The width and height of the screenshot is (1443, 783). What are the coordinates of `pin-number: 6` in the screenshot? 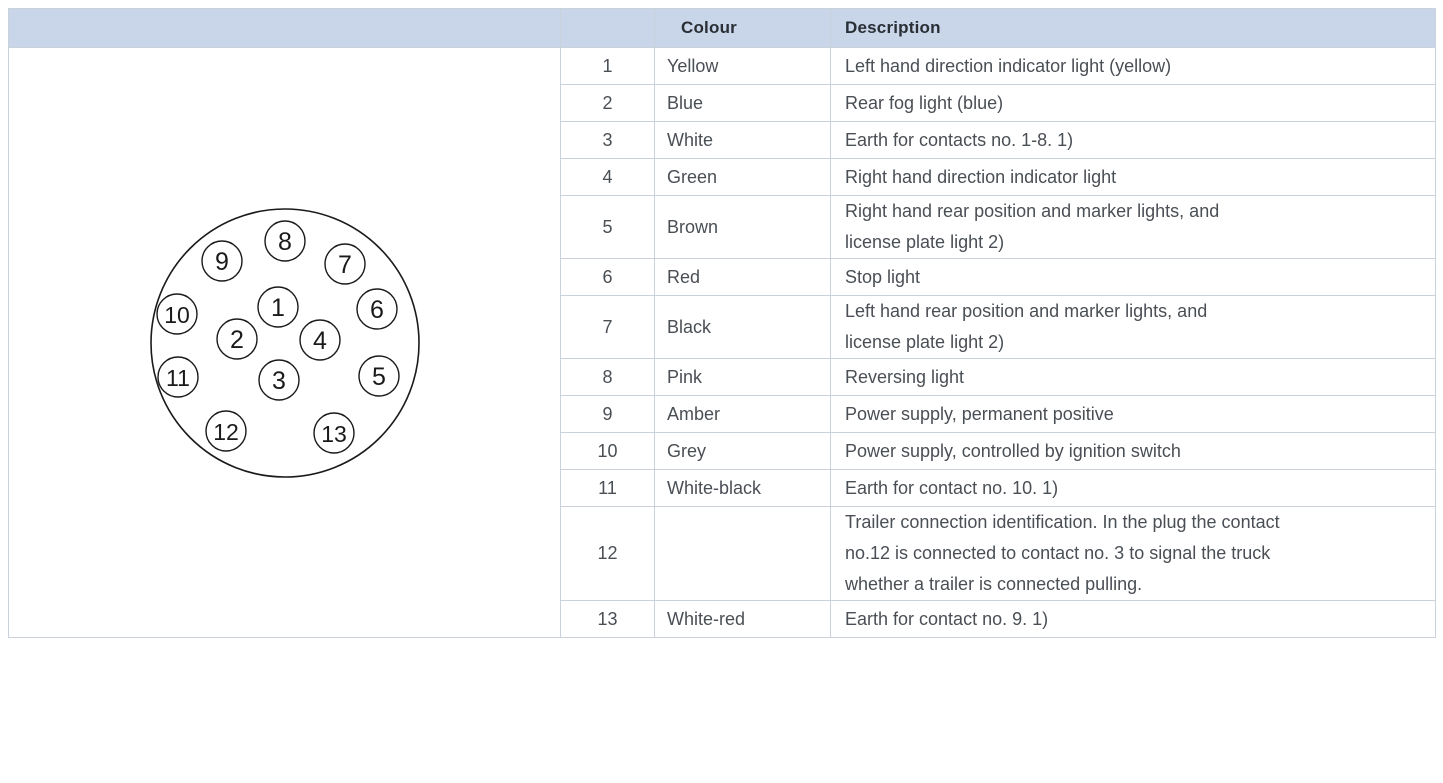 It's located at (607, 277).